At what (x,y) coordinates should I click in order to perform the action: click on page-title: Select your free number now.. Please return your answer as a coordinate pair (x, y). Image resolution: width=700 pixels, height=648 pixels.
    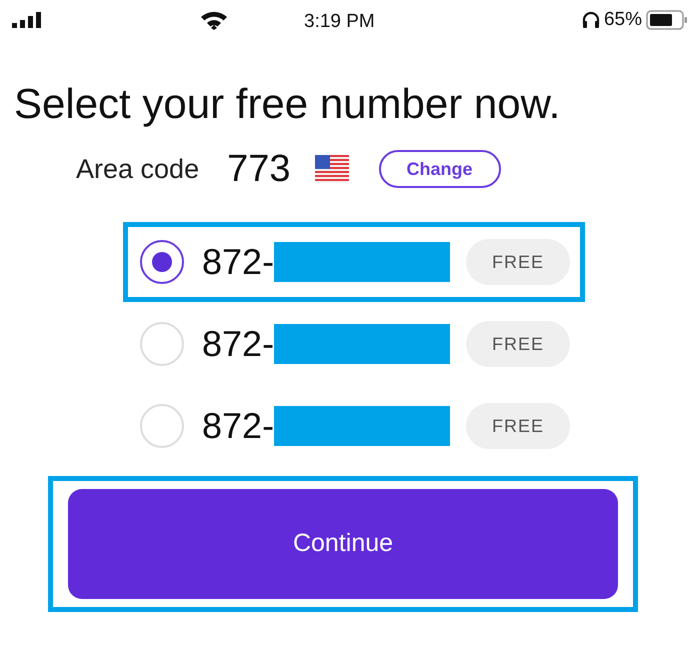
    Looking at the image, I should click on (287, 104).